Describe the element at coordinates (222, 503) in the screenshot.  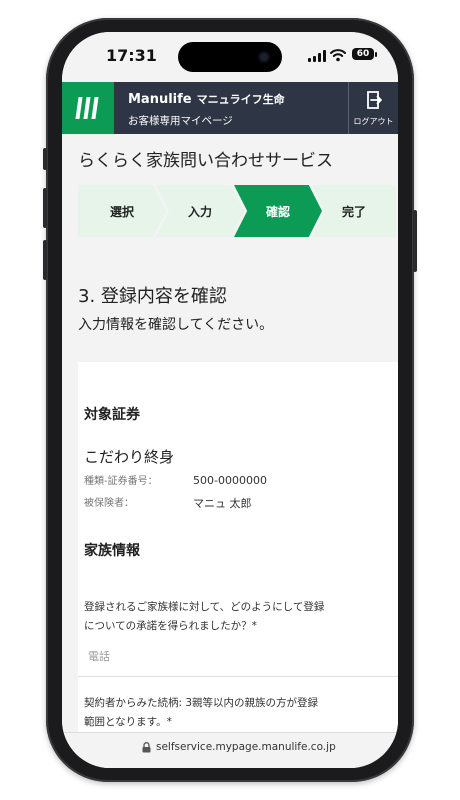
I see `insured-value: マニュ 太郎` at that location.